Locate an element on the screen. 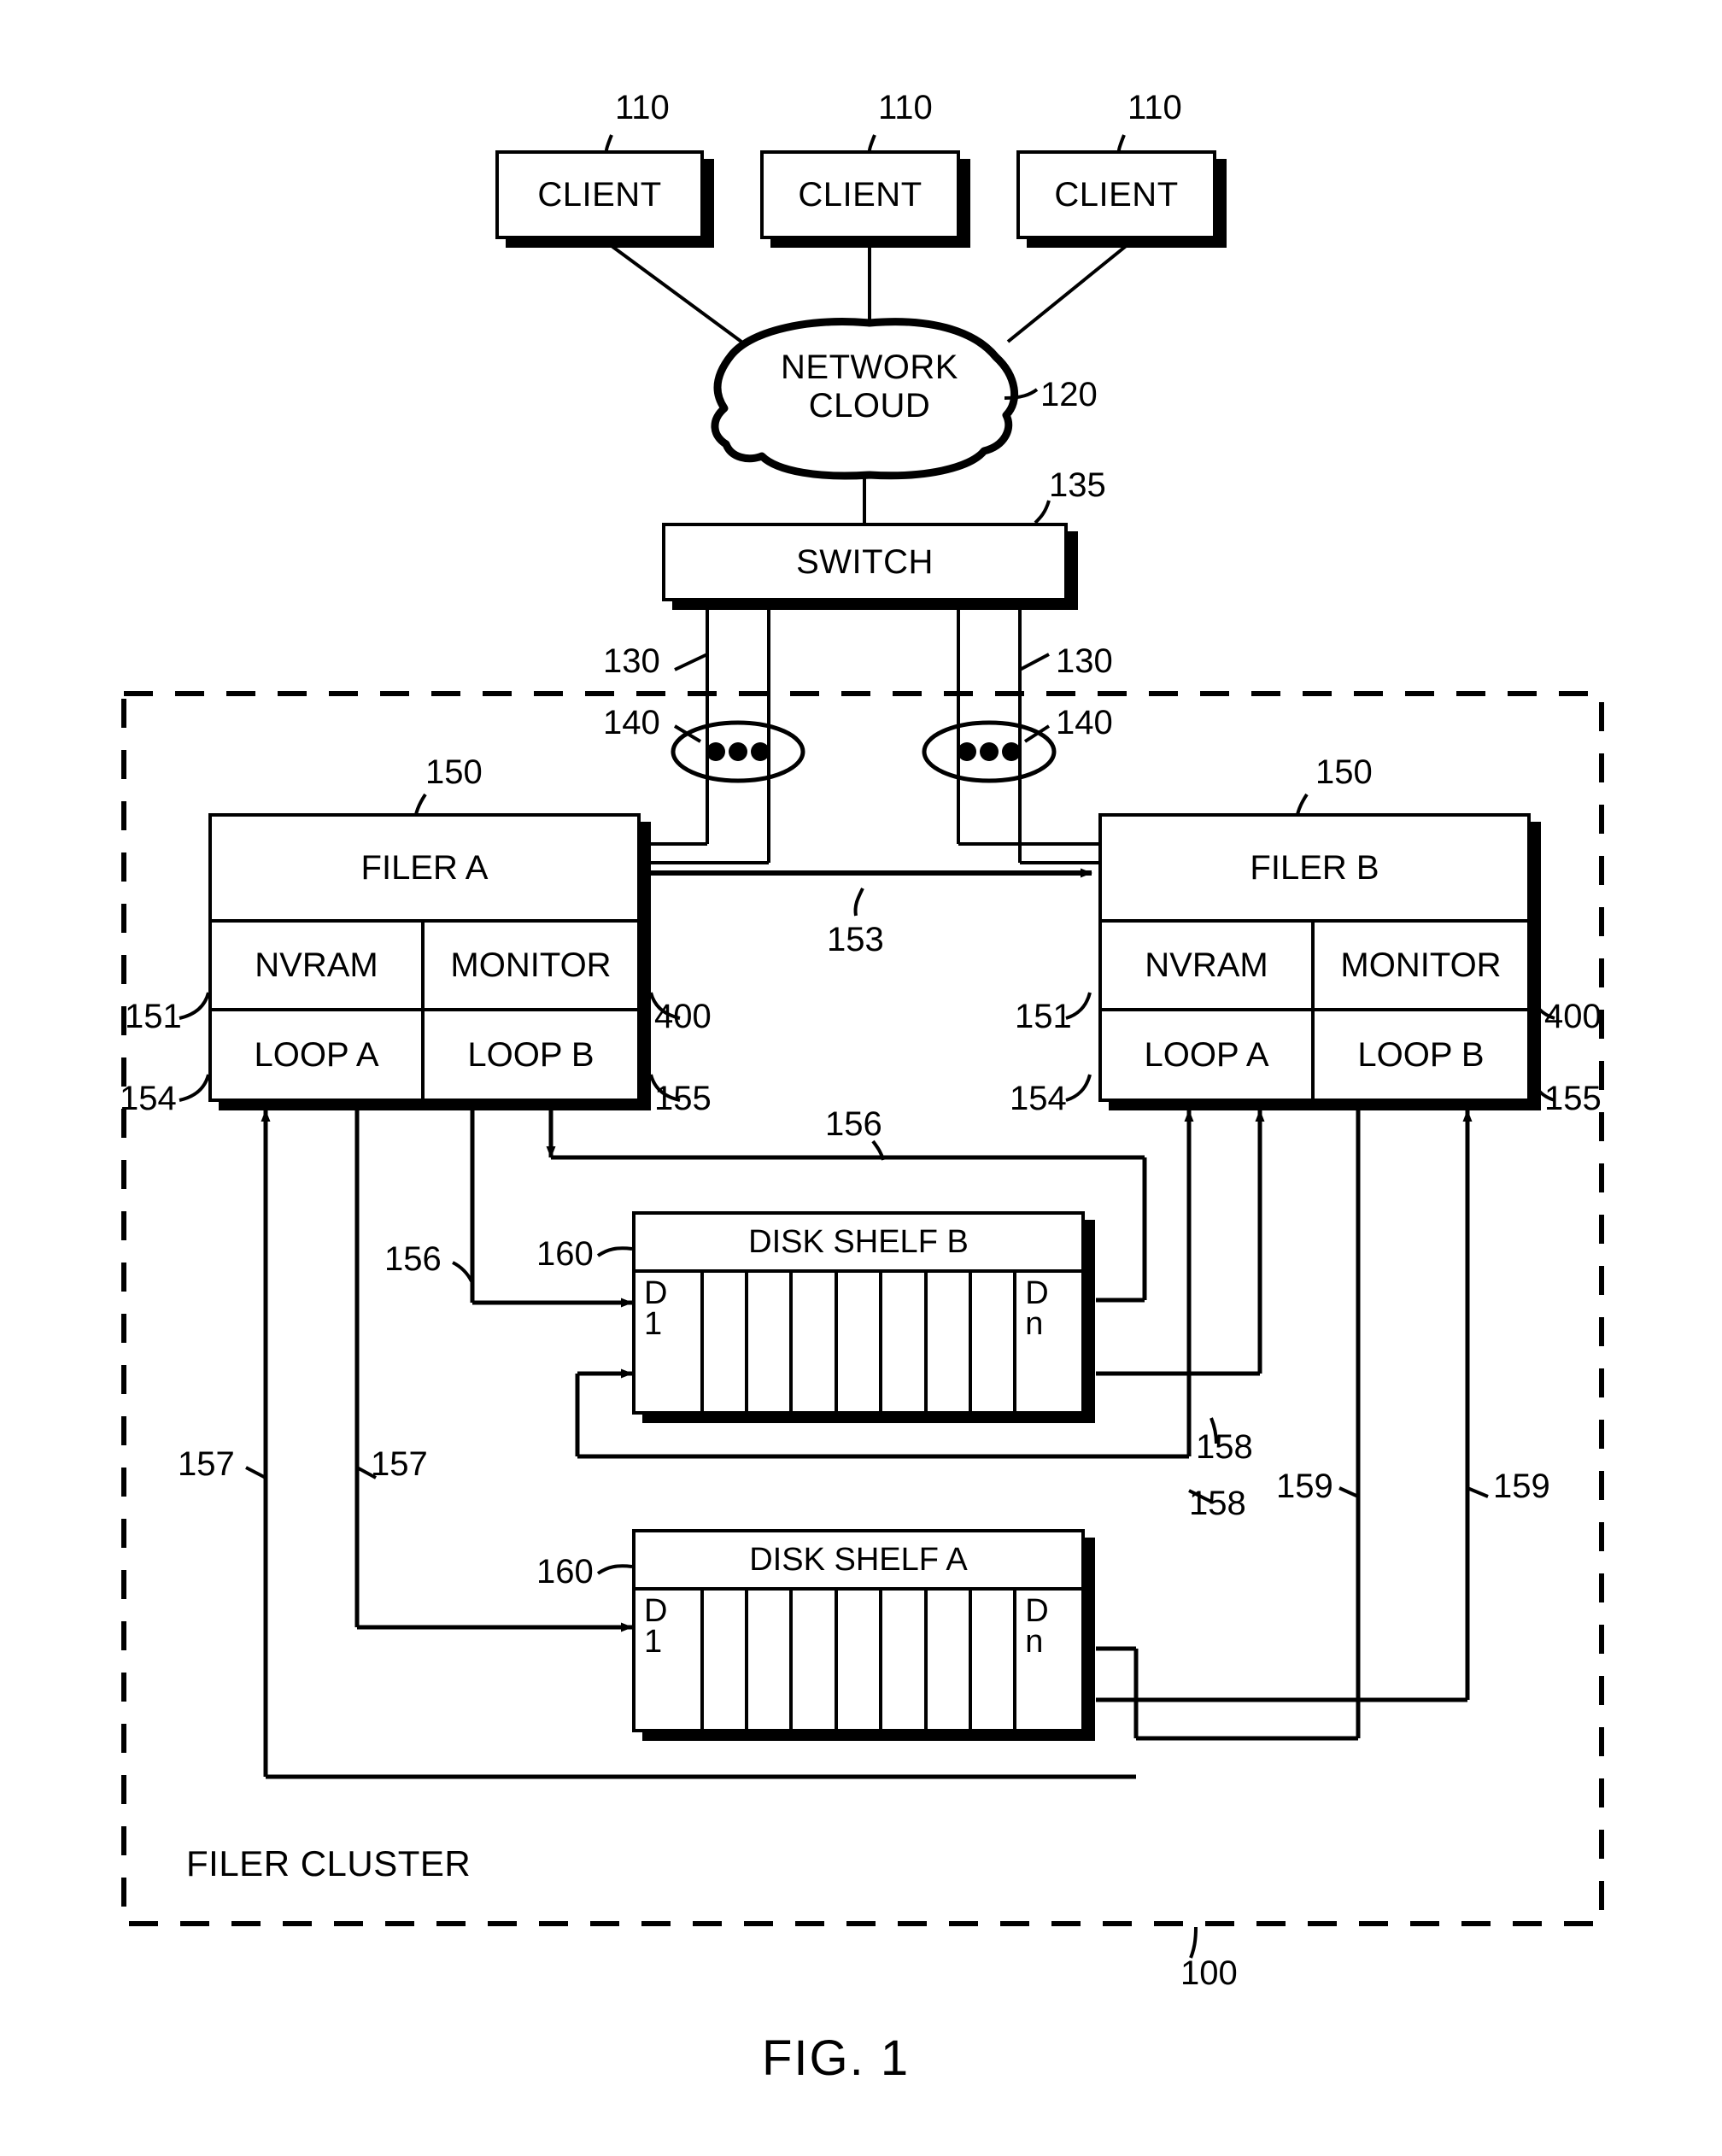 This screenshot has width=1722, height=2156. switch-box: SWITCH is located at coordinates (865, 562).